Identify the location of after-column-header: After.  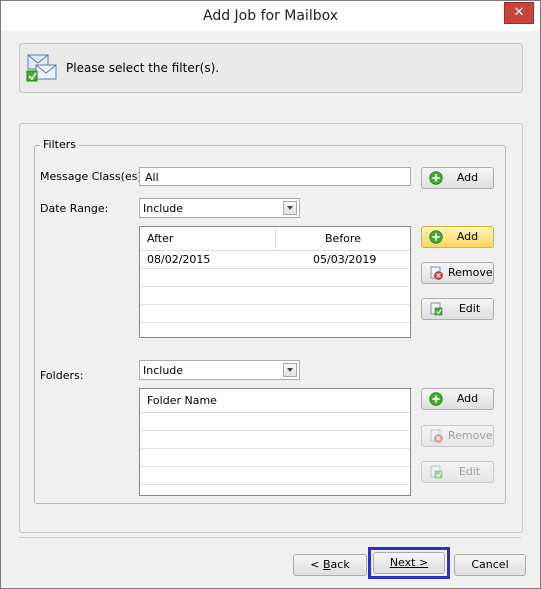
(160, 238).